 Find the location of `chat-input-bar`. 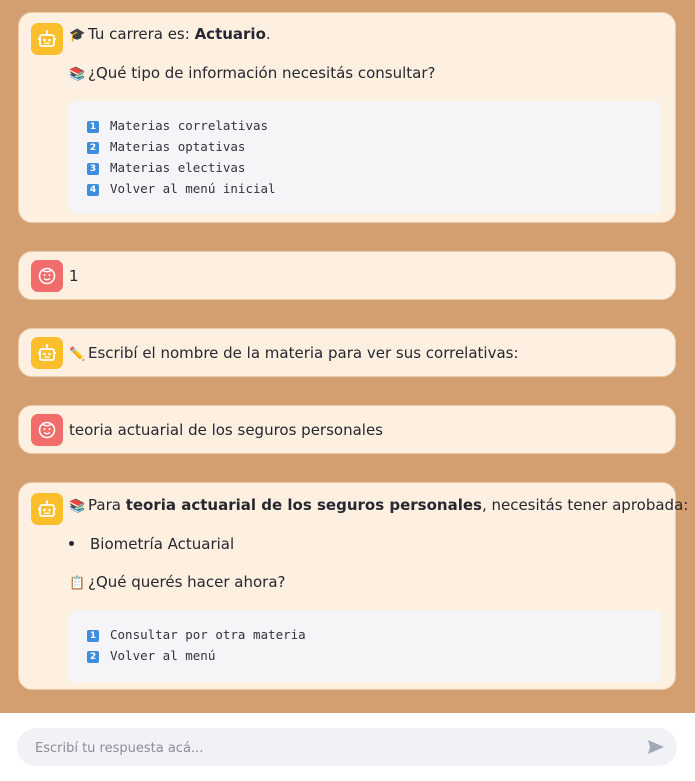

chat-input-bar is located at coordinates (347, 747).